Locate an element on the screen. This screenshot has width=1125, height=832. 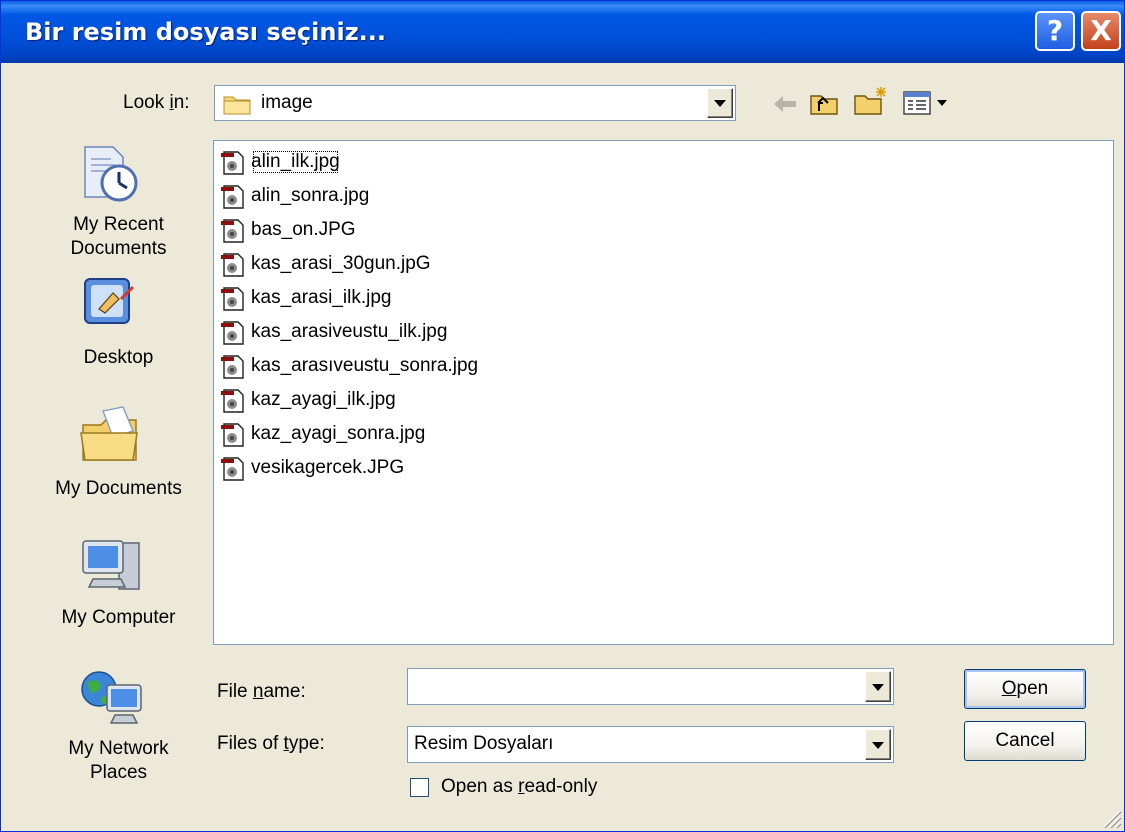
file-type-combo: Resim Dosyaları is located at coordinates (650, 744).